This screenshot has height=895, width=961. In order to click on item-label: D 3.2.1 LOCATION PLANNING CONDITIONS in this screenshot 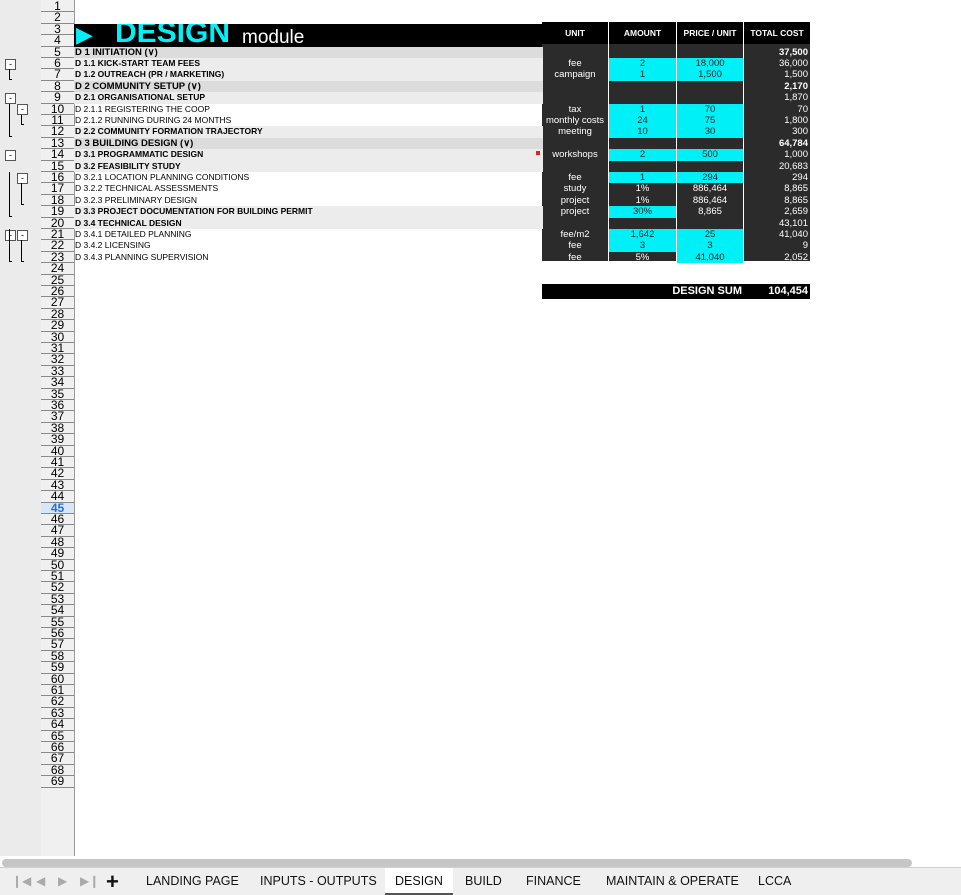, I will do `click(162, 177)`.